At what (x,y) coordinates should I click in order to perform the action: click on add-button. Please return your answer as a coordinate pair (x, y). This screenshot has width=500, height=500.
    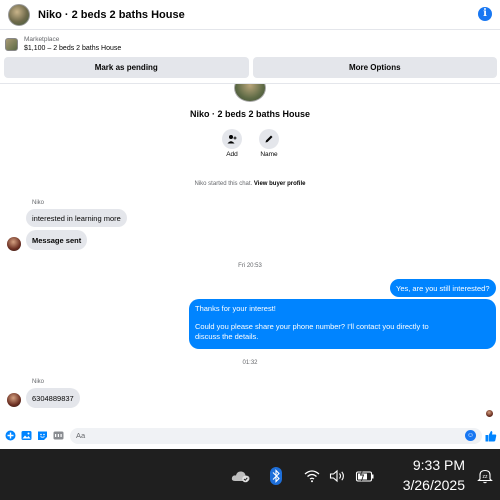
    Looking at the image, I should click on (232, 139).